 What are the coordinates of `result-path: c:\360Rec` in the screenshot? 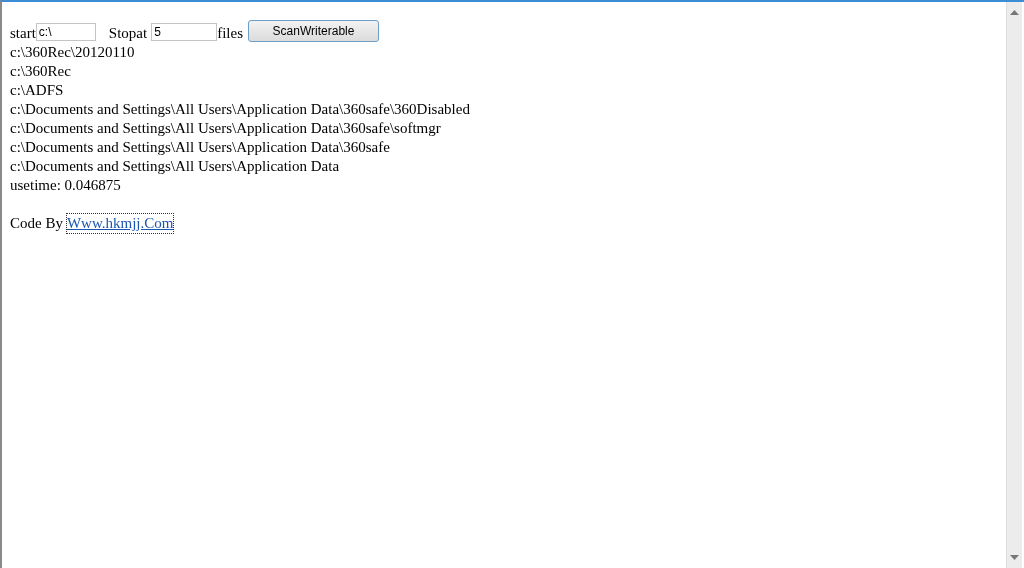 It's located at (41, 71).